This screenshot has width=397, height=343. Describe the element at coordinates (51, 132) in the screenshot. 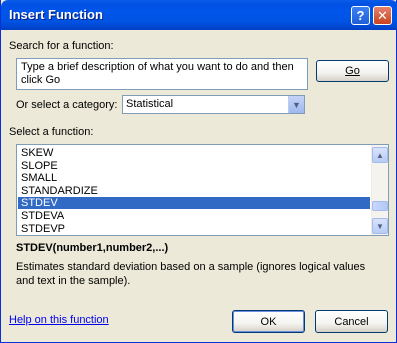

I see `function-list-label: Select a function:` at that location.